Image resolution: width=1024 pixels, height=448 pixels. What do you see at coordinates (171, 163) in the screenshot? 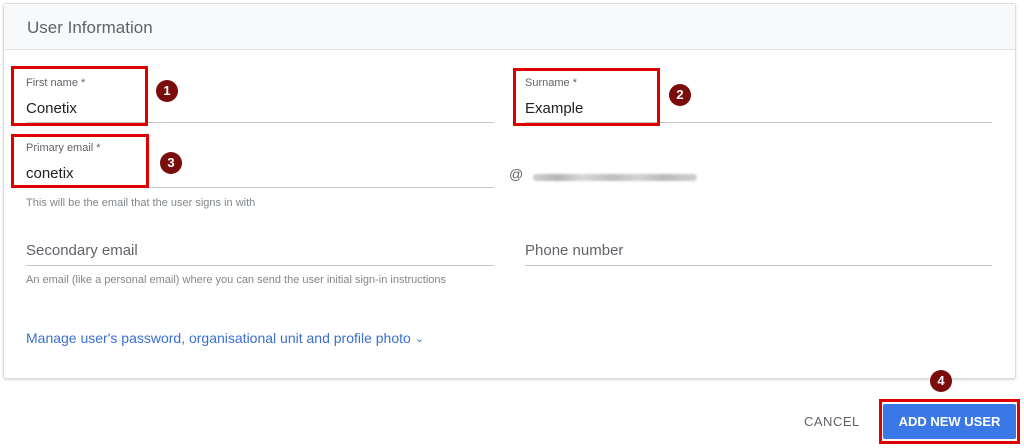
I see `annotation-marker-3: 3` at bounding box center [171, 163].